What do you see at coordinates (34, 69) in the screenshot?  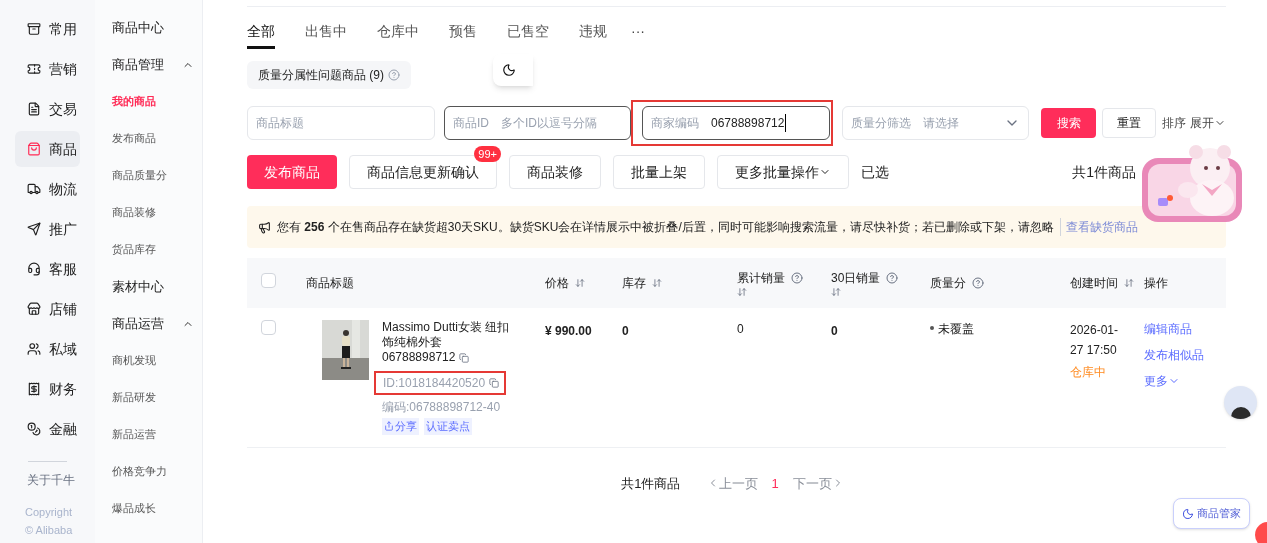 I see `ticket-icon` at bounding box center [34, 69].